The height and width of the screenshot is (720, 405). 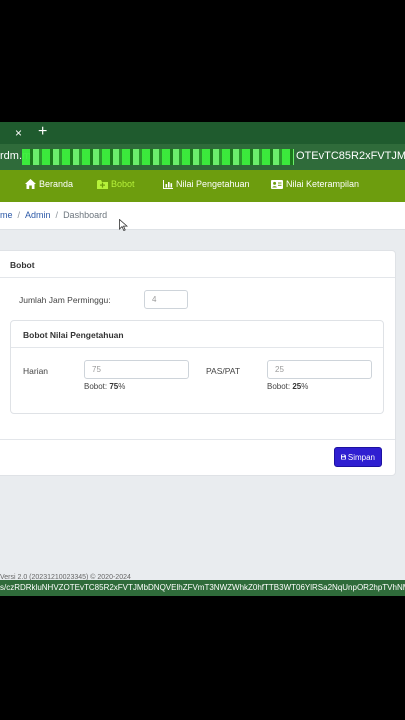 What do you see at coordinates (319, 369) in the screenshot?
I see `pas-pat-input` at bounding box center [319, 369].